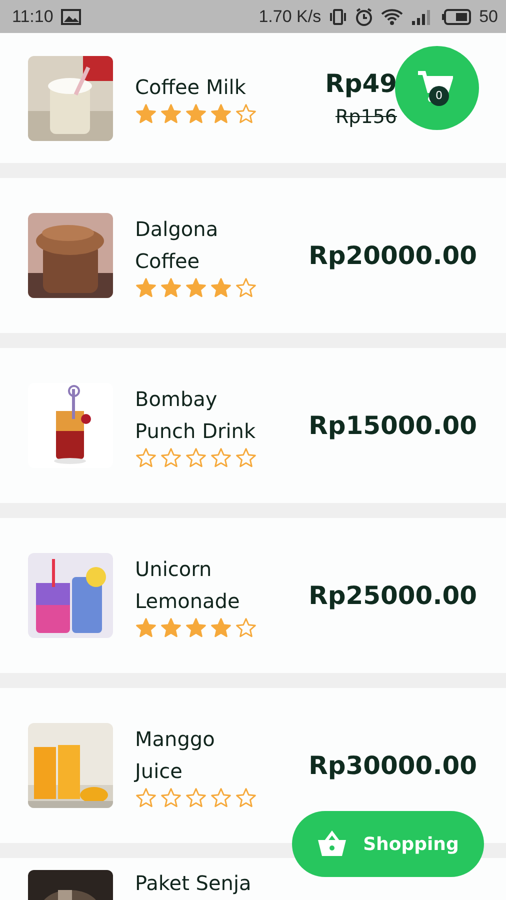 The height and width of the screenshot is (900, 506). I want to click on battery-level: 50, so click(488, 17).